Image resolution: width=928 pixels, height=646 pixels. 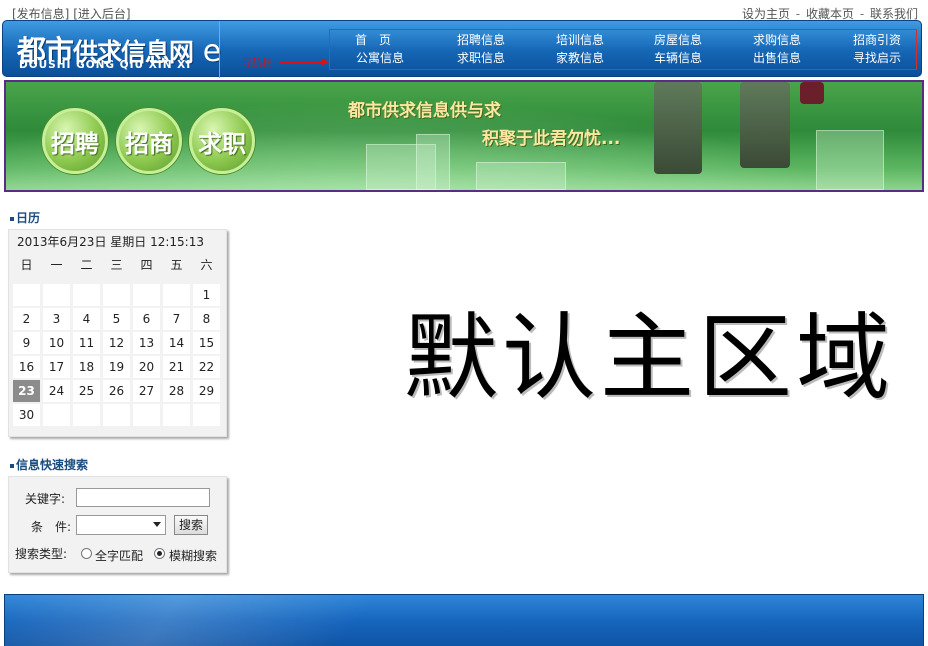 I want to click on calendar-day: 18, so click(x=86, y=367).